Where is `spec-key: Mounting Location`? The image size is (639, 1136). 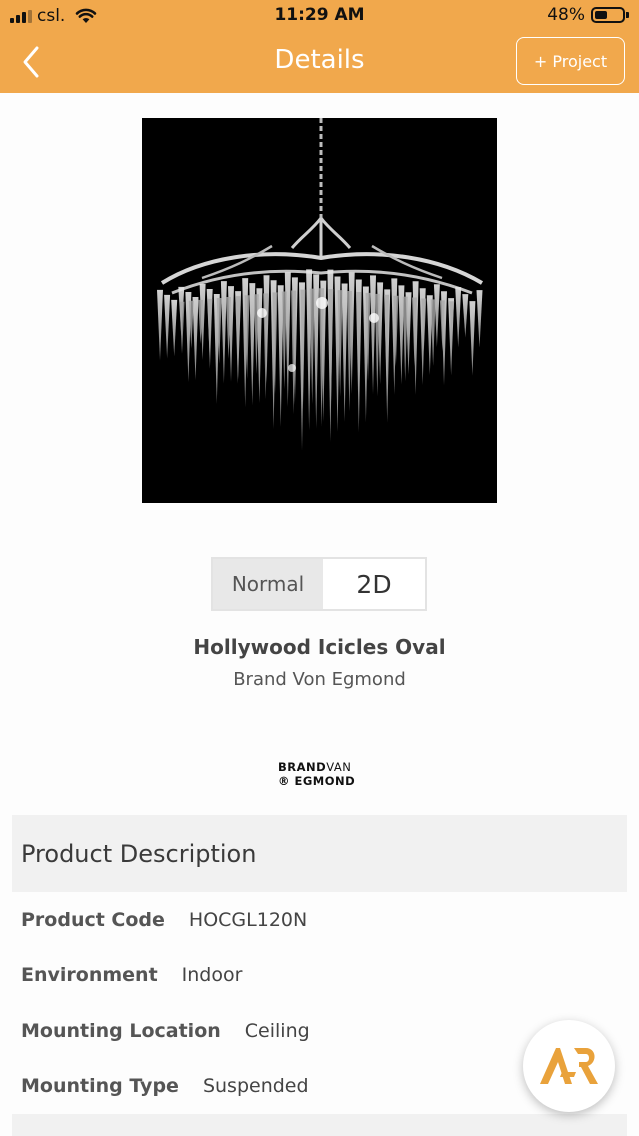 spec-key: Mounting Location is located at coordinates (121, 1031).